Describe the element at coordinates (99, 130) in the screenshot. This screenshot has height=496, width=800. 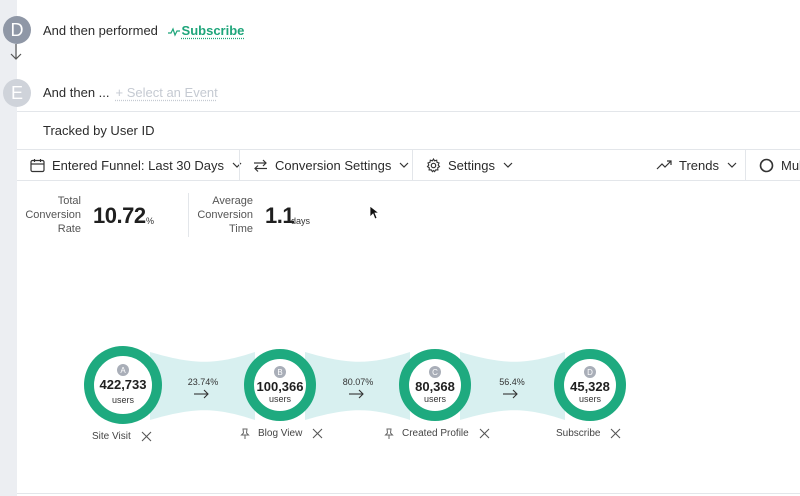
I see `tracked-by-label: Tracked by User ID` at that location.